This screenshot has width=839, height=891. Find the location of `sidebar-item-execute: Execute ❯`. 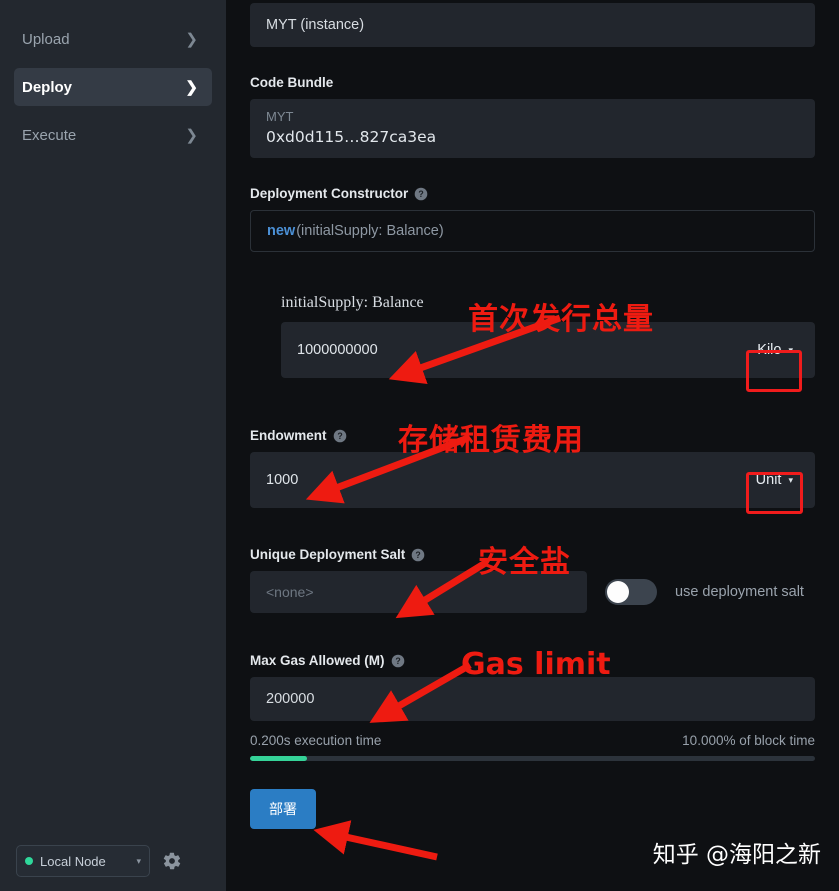

sidebar-item-execute: Execute ❯ is located at coordinates (113, 135).